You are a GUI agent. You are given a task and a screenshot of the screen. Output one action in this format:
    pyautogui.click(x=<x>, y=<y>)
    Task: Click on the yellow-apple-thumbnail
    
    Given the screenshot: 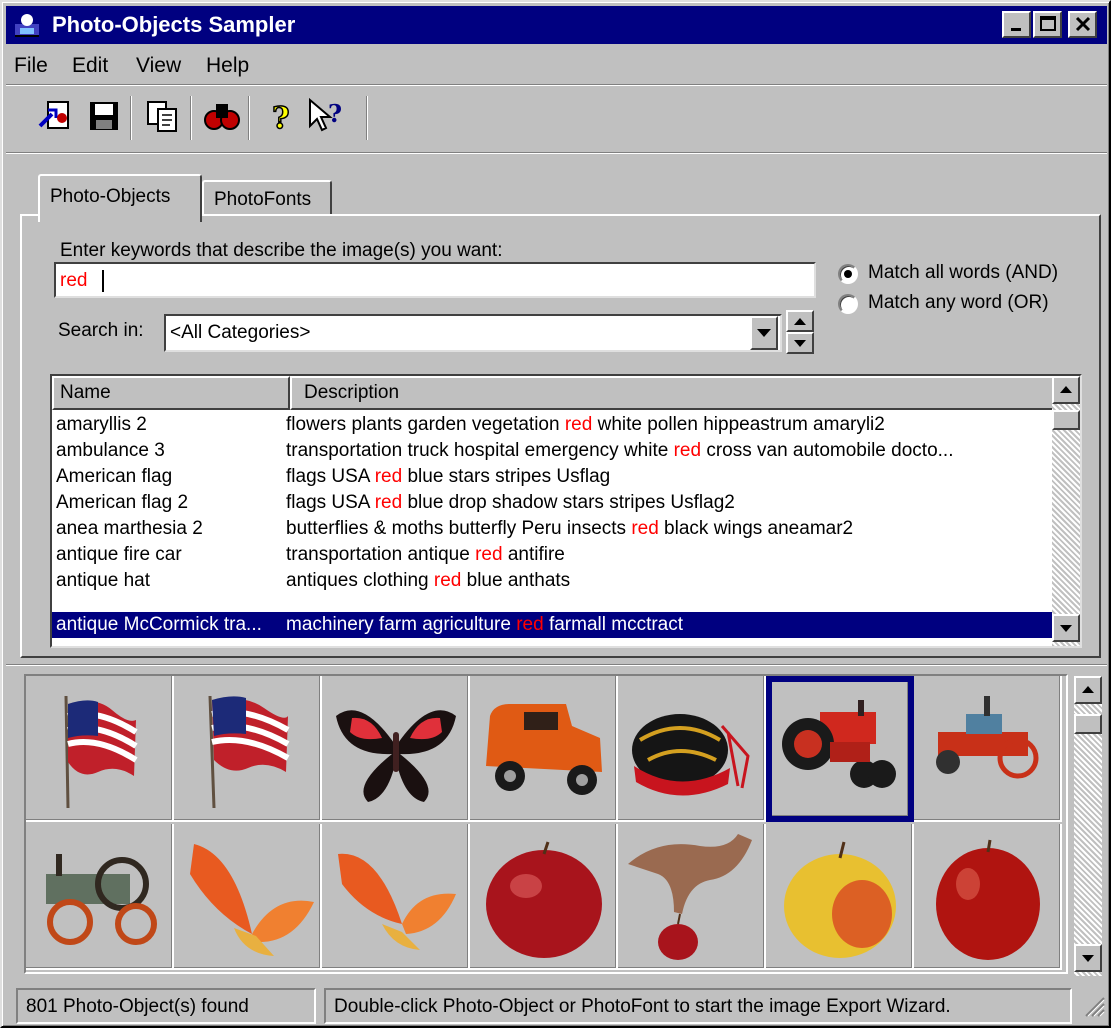 What is the action you would take?
    pyautogui.click(x=840, y=897)
    